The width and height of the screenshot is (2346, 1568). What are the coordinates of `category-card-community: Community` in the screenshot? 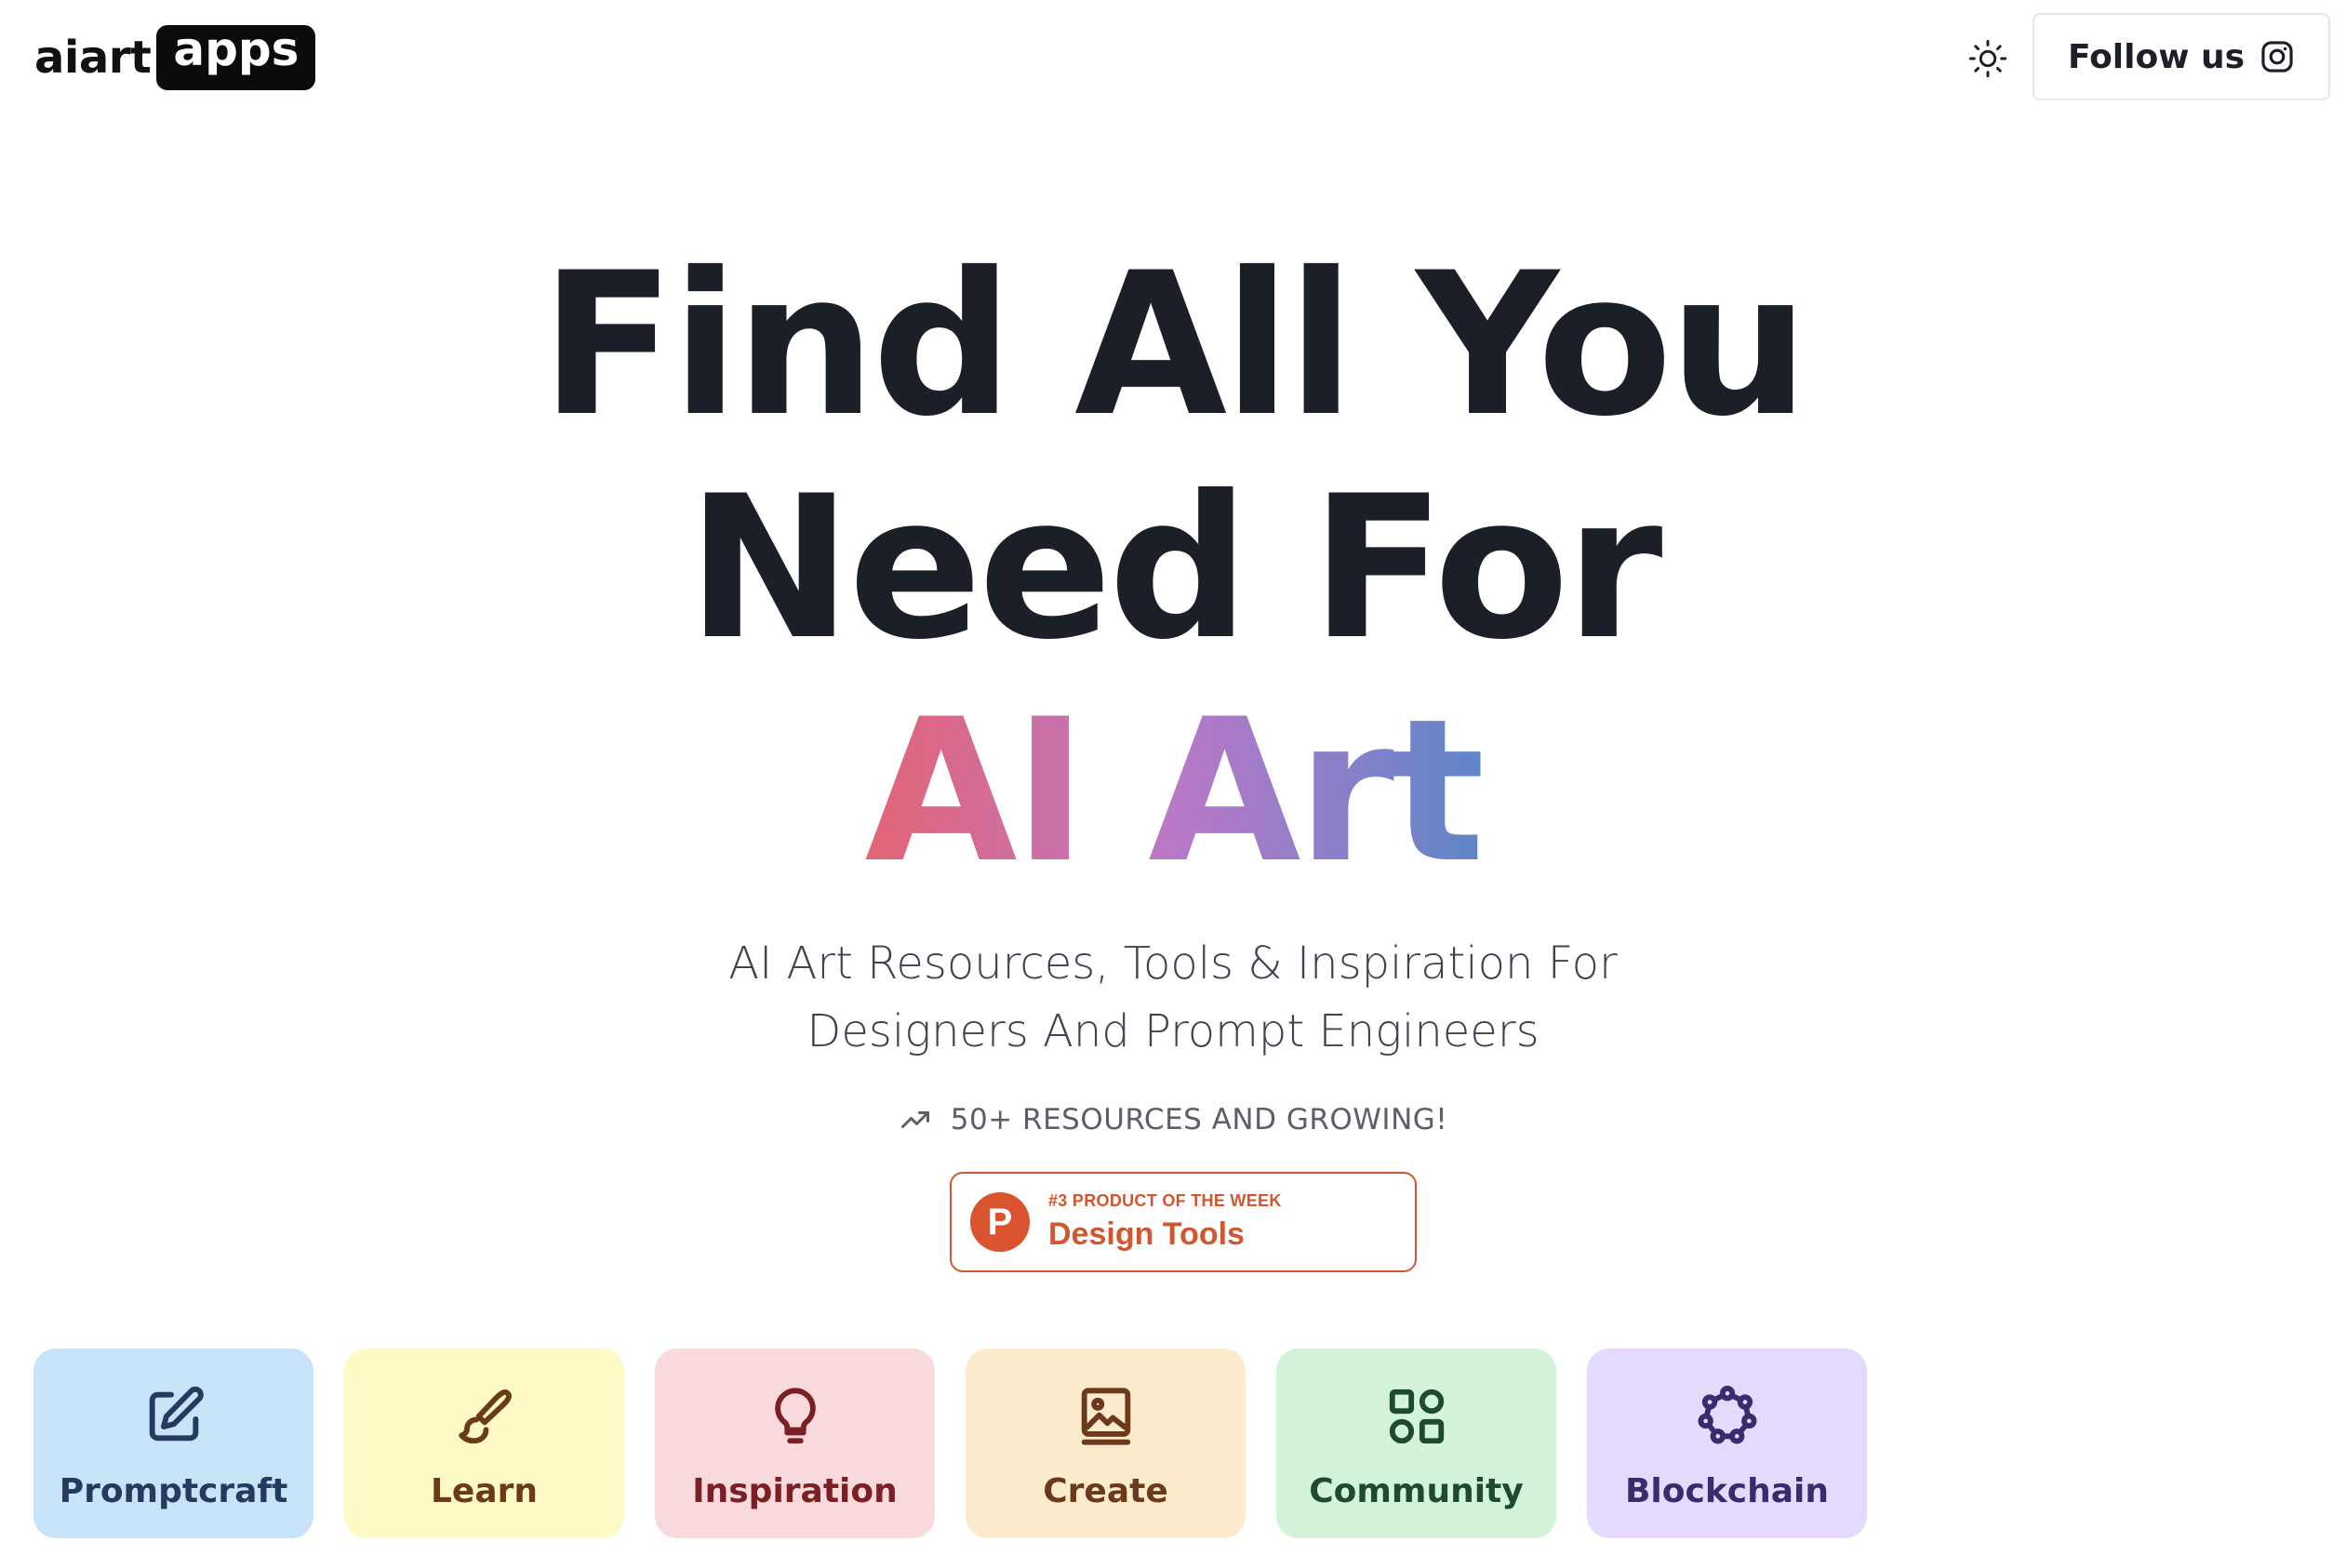 It's located at (1416, 1443).